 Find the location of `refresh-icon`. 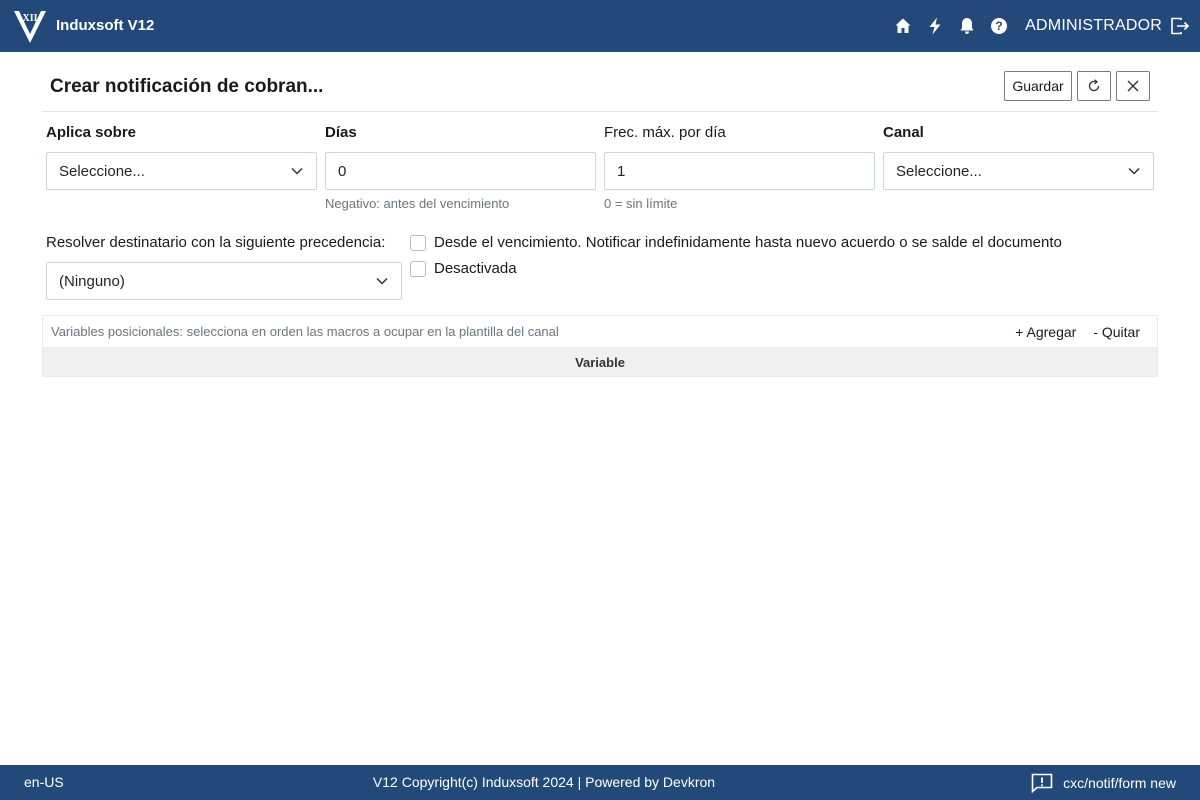

refresh-icon is located at coordinates (1094, 85).